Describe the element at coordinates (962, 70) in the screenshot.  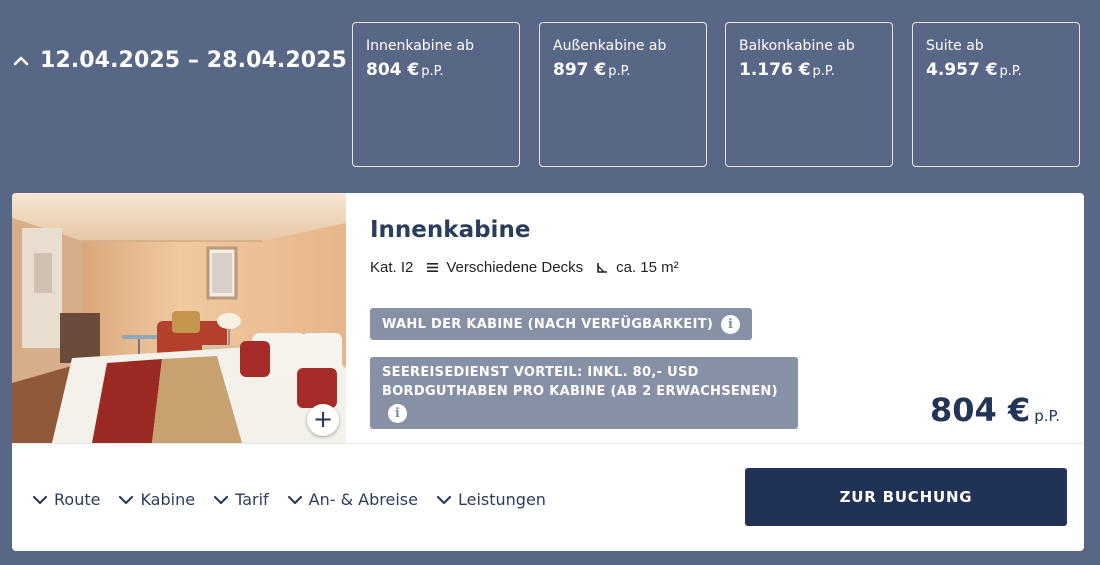
I see `price-box-value: 4.957 €` at that location.